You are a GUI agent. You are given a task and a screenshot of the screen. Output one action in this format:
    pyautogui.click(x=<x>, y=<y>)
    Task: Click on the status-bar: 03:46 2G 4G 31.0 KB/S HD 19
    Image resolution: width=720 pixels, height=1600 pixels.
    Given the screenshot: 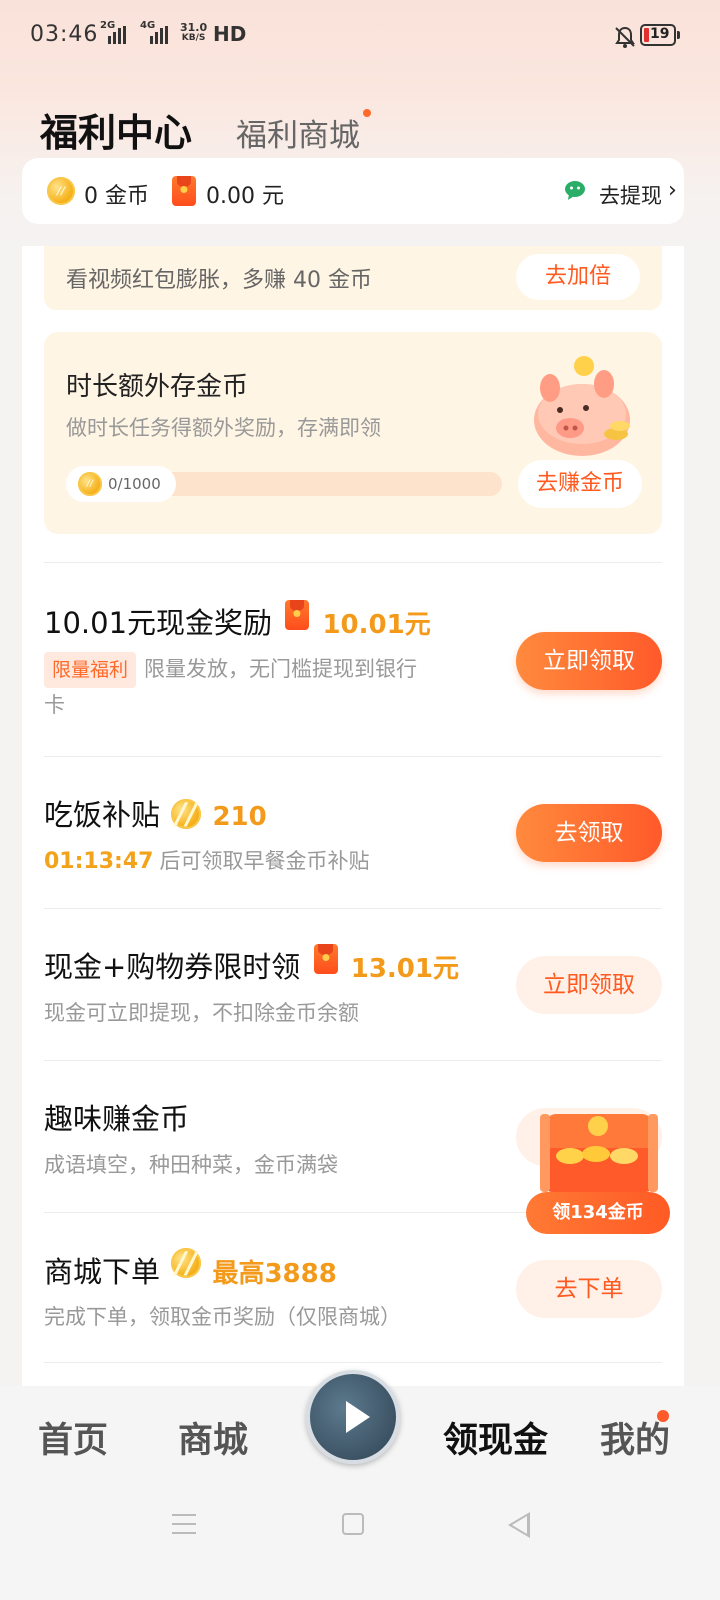 What is the action you would take?
    pyautogui.click(x=360, y=35)
    